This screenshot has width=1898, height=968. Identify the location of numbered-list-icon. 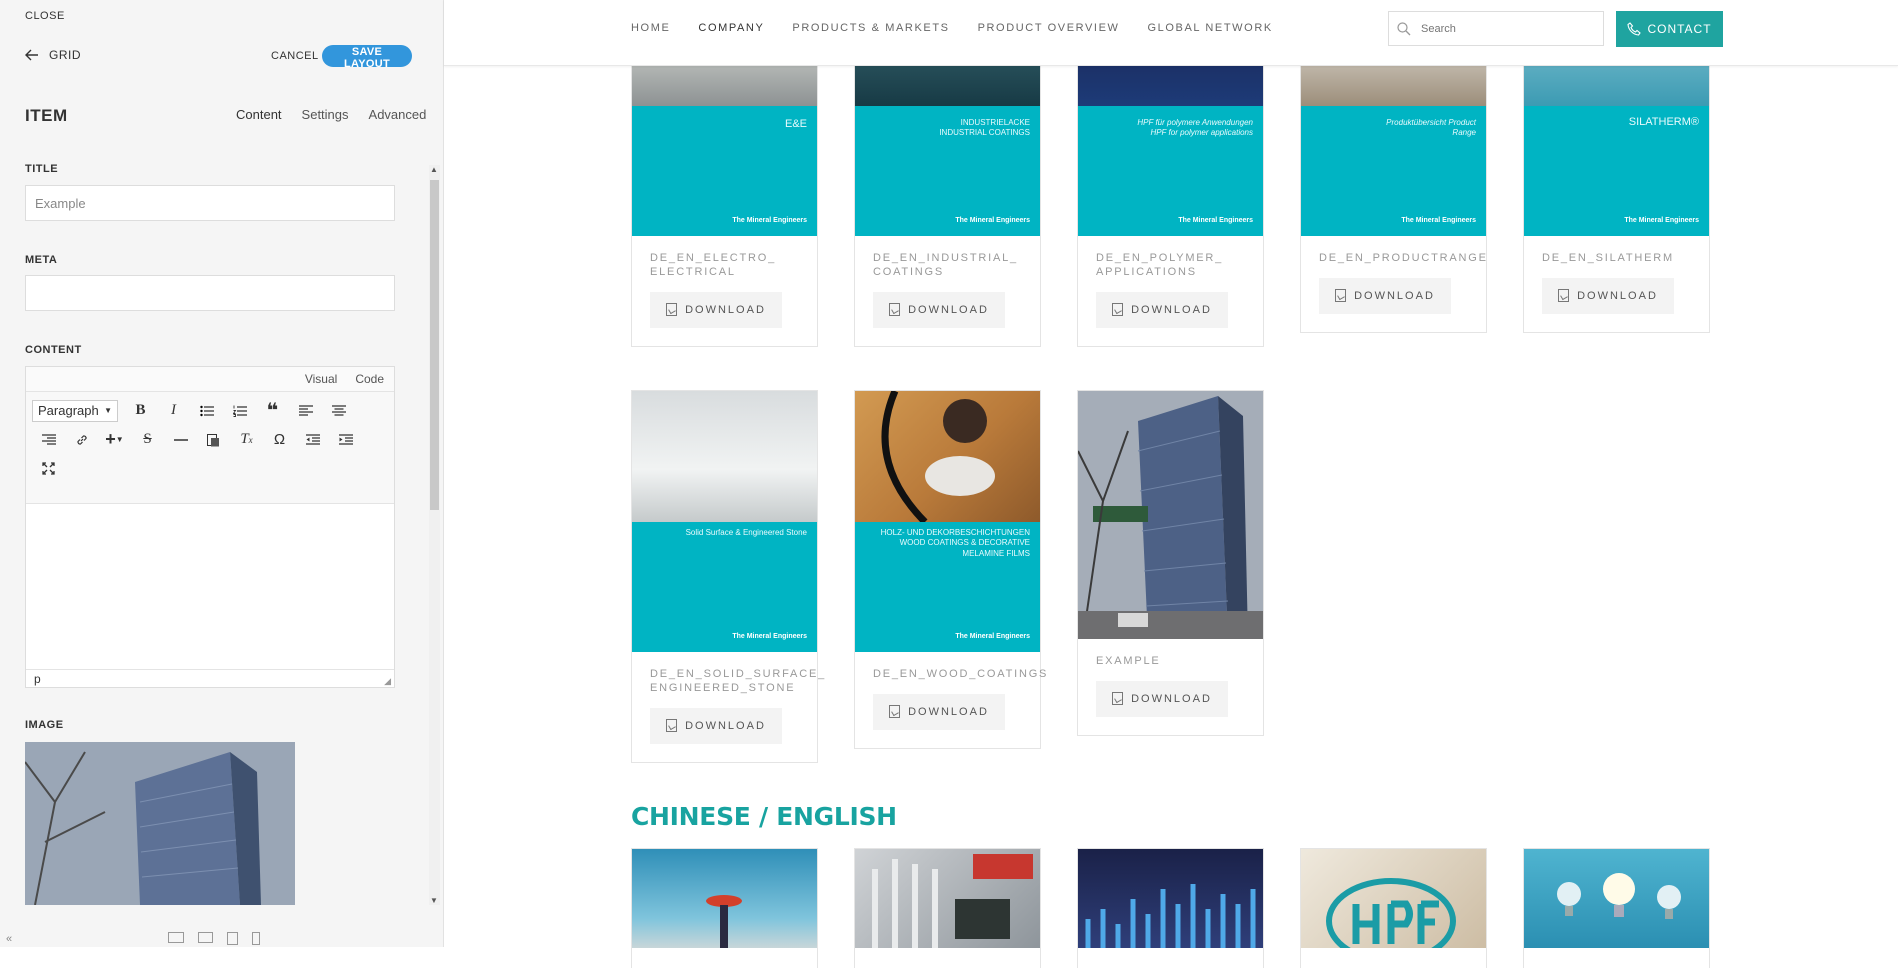
(239, 411).